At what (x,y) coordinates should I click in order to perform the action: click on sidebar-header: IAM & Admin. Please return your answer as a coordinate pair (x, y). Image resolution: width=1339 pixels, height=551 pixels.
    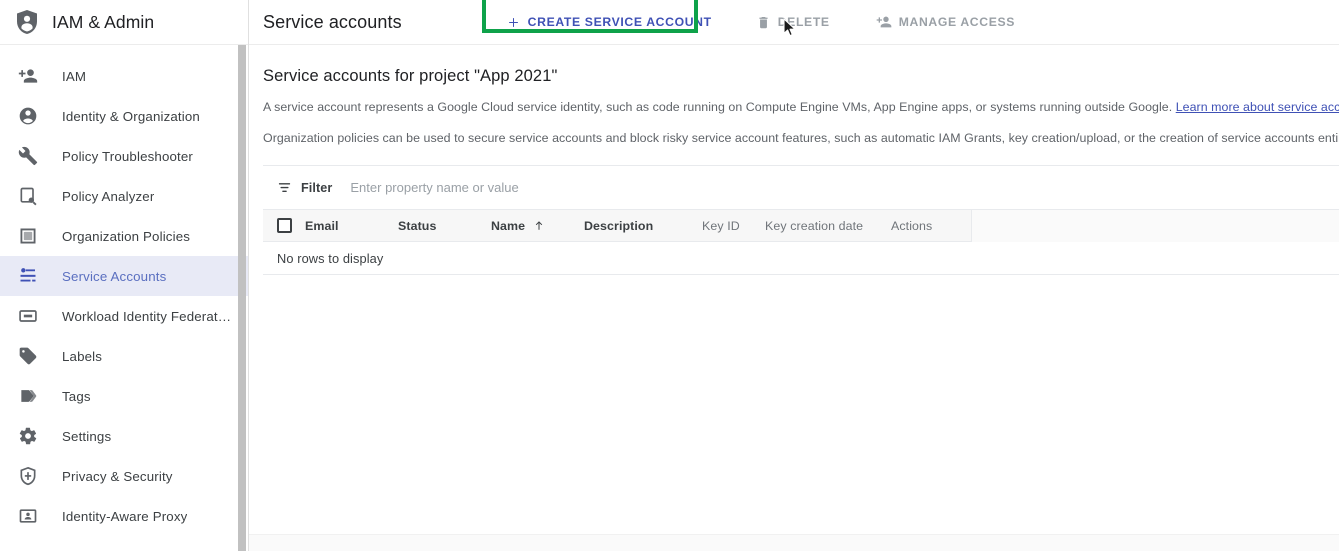
    Looking at the image, I should click on (124, 22).